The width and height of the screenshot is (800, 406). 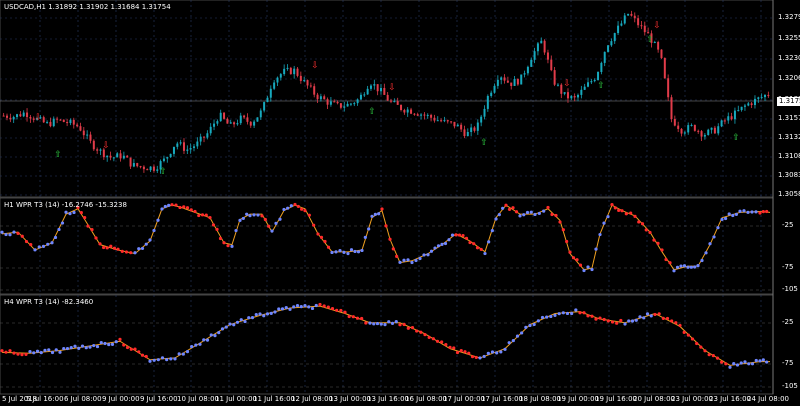 I want to click on time-tick-label: 17 Jul 16:00, so click(x=502, y=399).